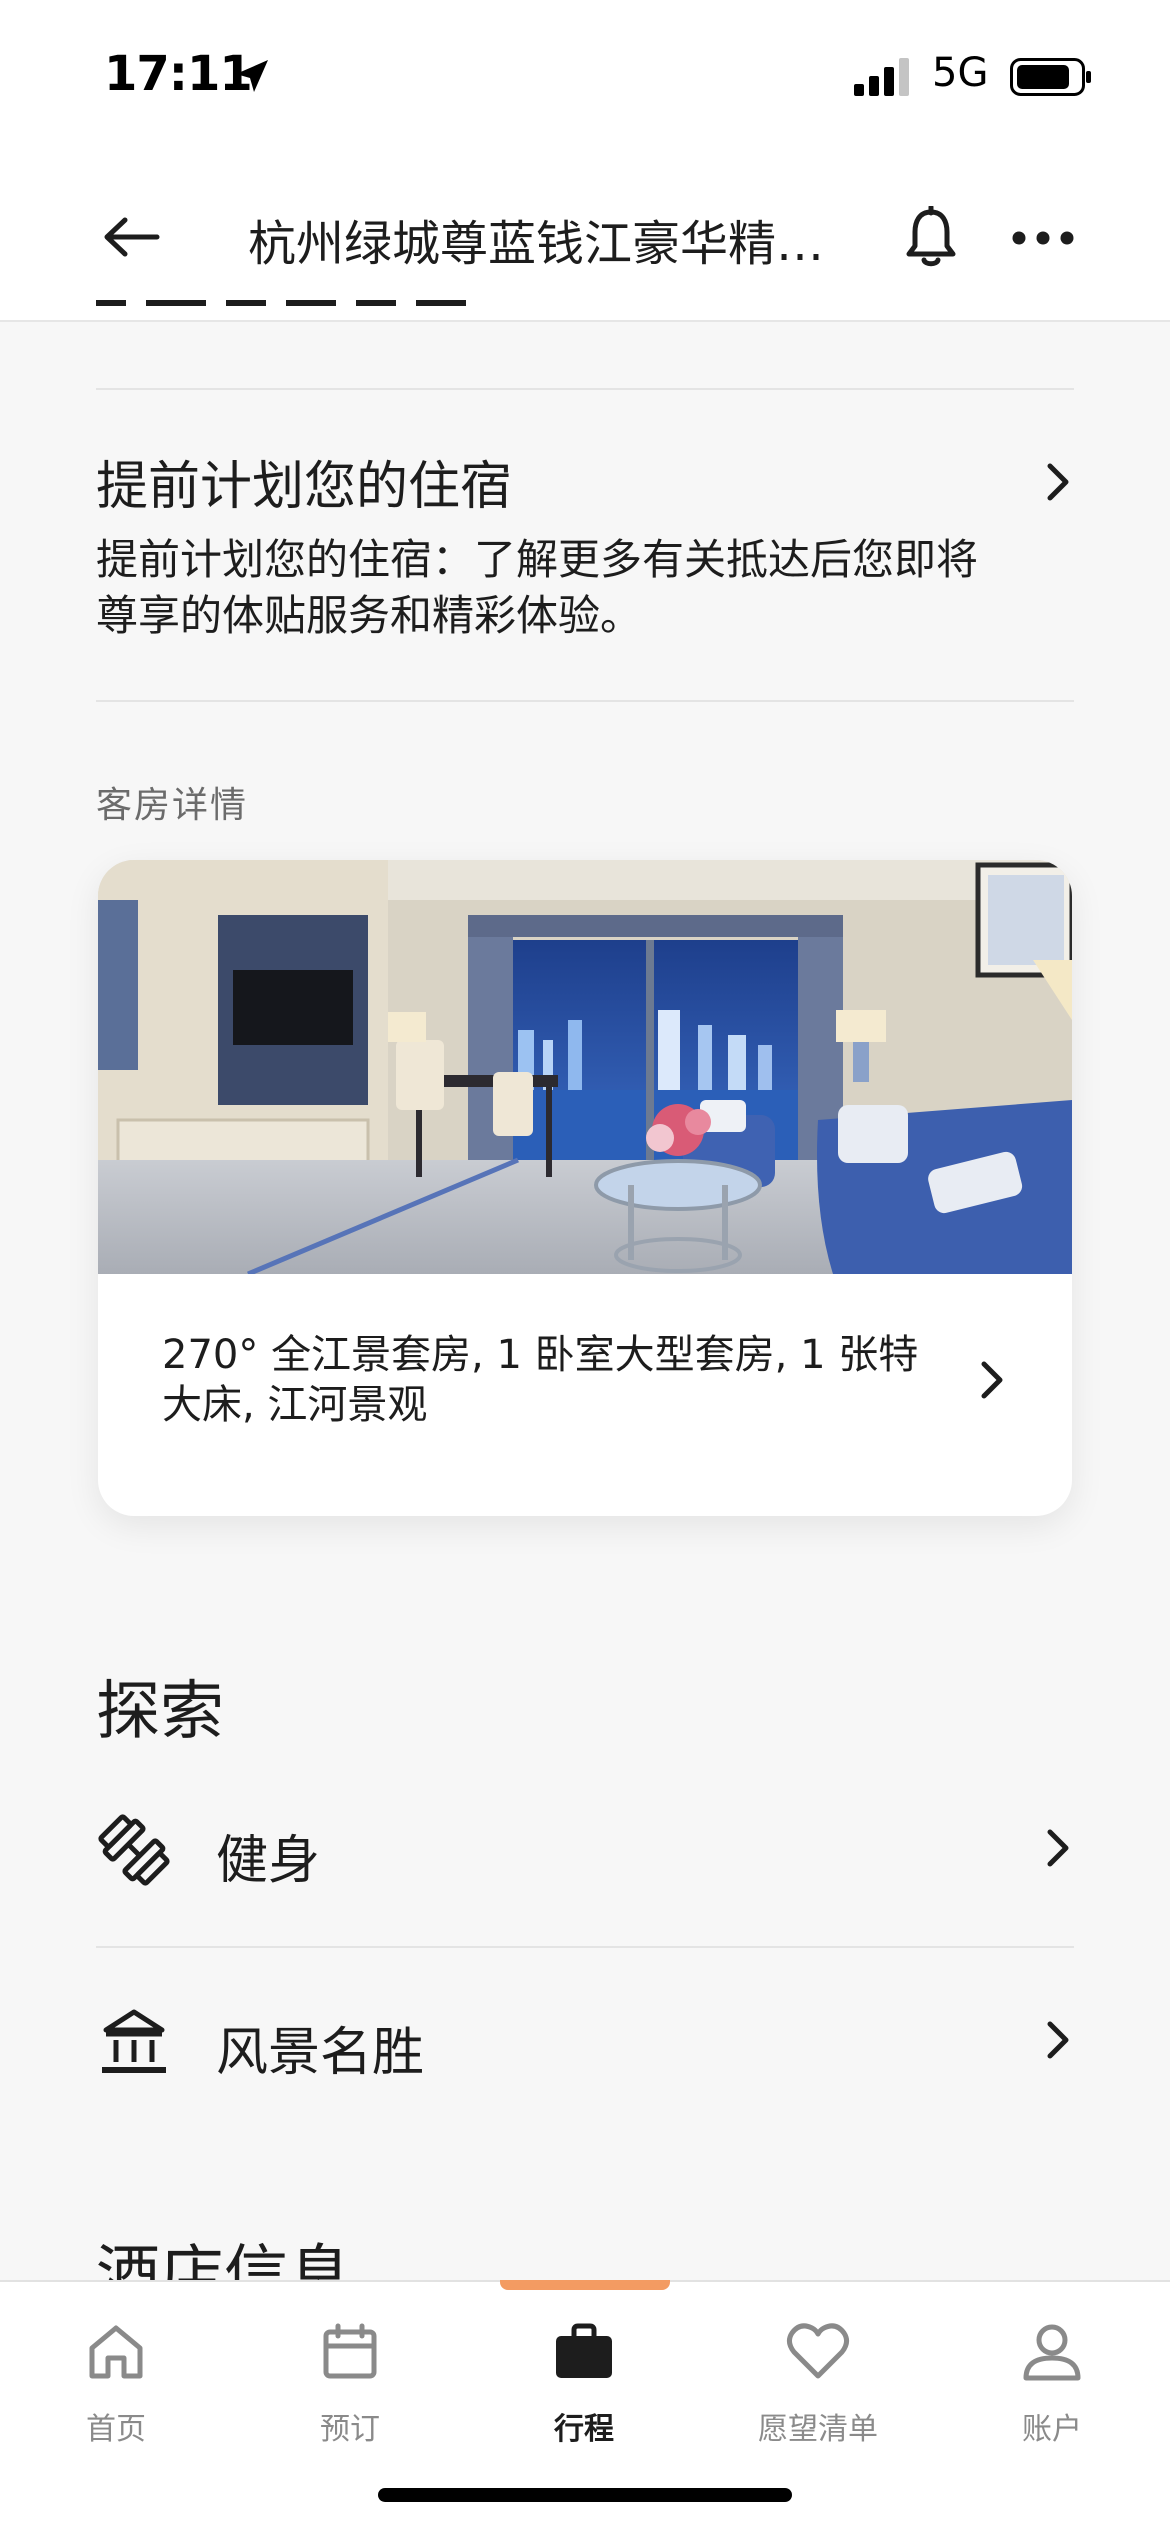 This screenshot has width=1170, height=2534. Describe the element at coordinates (584, 2387) in the screenshot. I see `tab-trips: 行程` at that location.